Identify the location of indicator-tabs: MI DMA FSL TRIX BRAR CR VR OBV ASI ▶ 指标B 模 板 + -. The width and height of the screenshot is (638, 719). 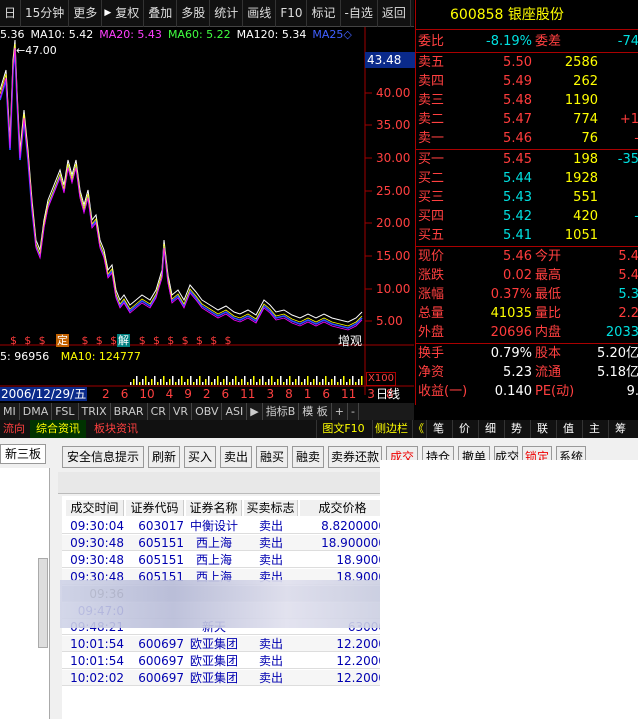
(207, 411).